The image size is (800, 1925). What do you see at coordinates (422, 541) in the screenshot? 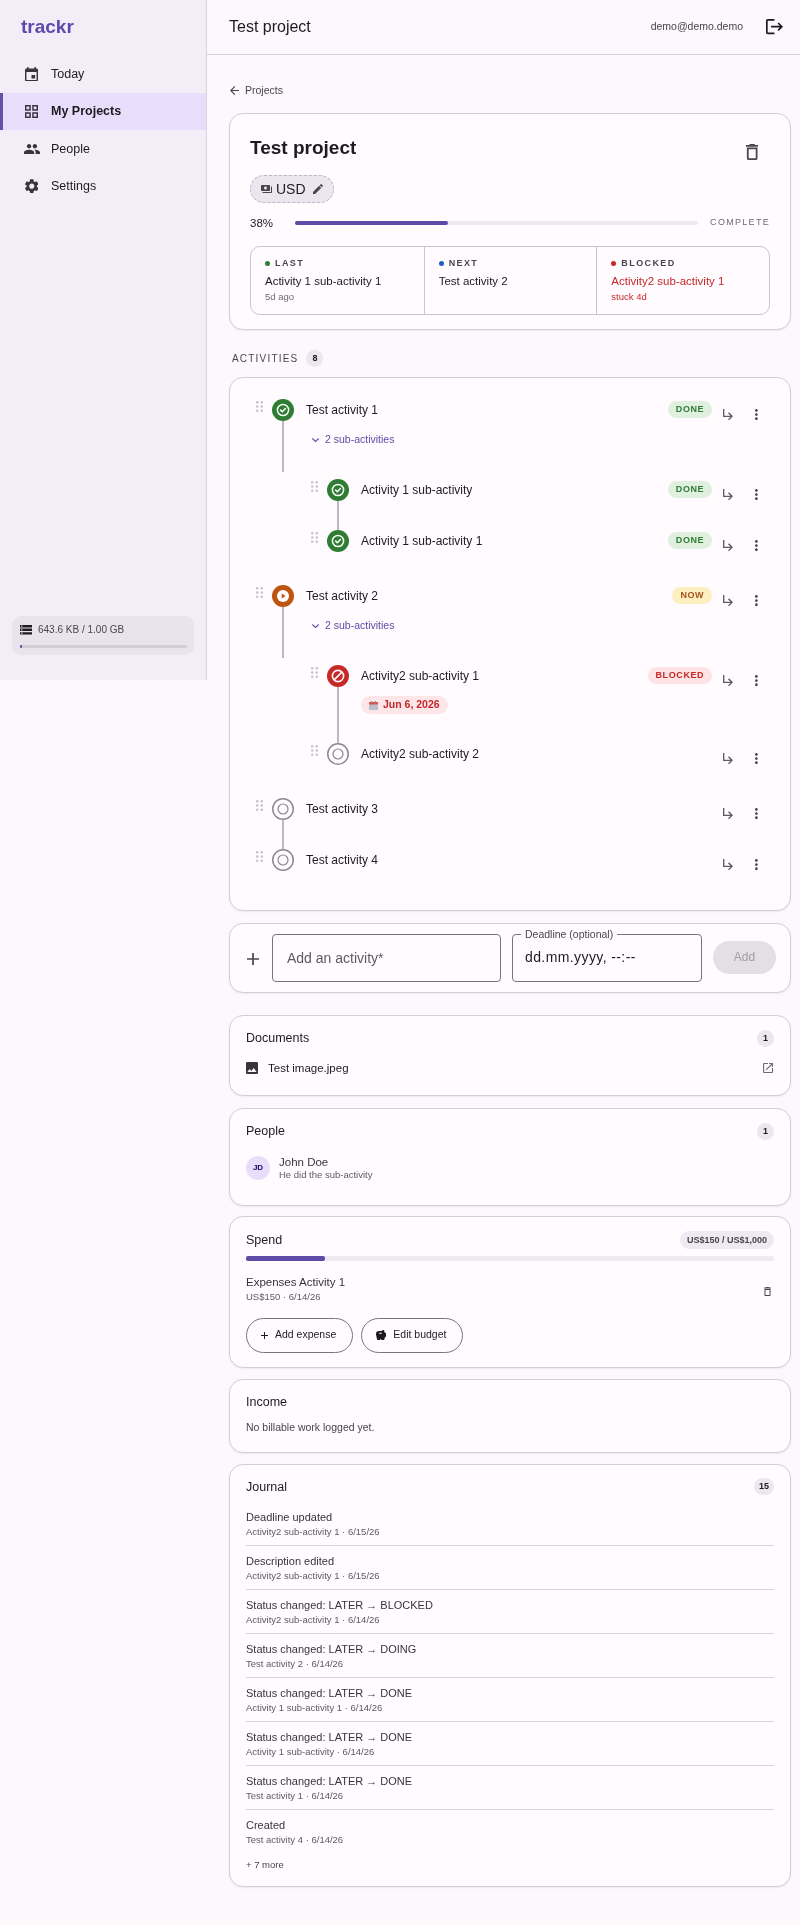
I see `activity-title: Activity 1 sub-activity 1` at bounding box center [422, 541].